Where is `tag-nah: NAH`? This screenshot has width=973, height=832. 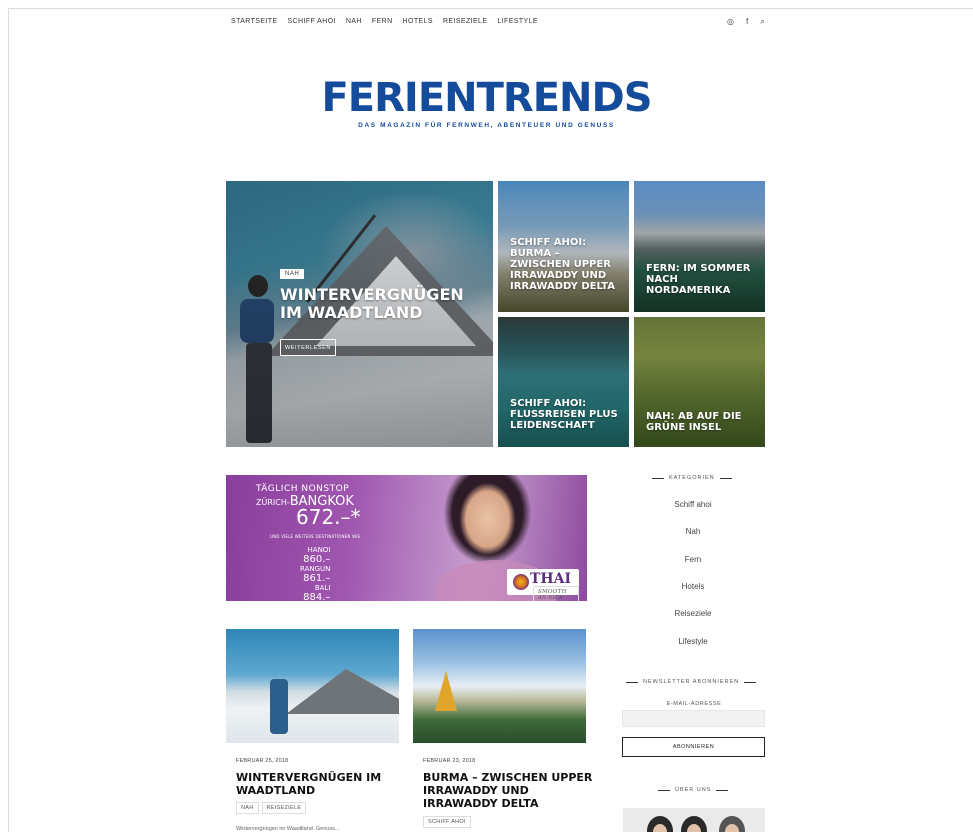 tag-nah: NAH is located at coordinates (247, 808).